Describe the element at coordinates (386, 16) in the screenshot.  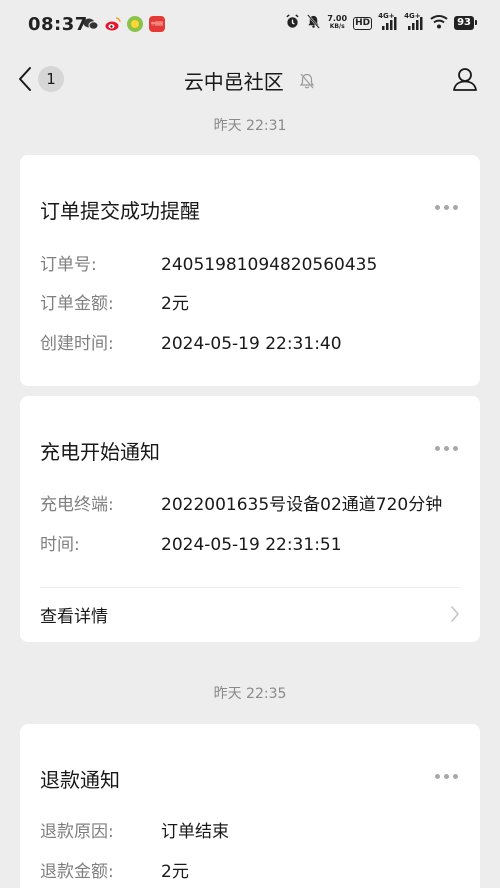
I see `network-type-1: 4G+` at that location.